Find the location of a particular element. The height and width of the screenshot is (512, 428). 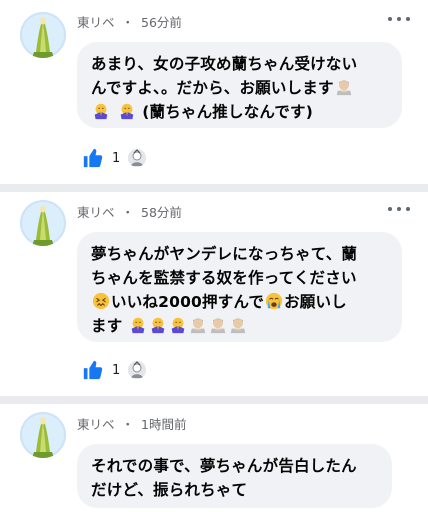

comment-meta: 東リベ・ 1時間前 is located at coordinates (131, 423).